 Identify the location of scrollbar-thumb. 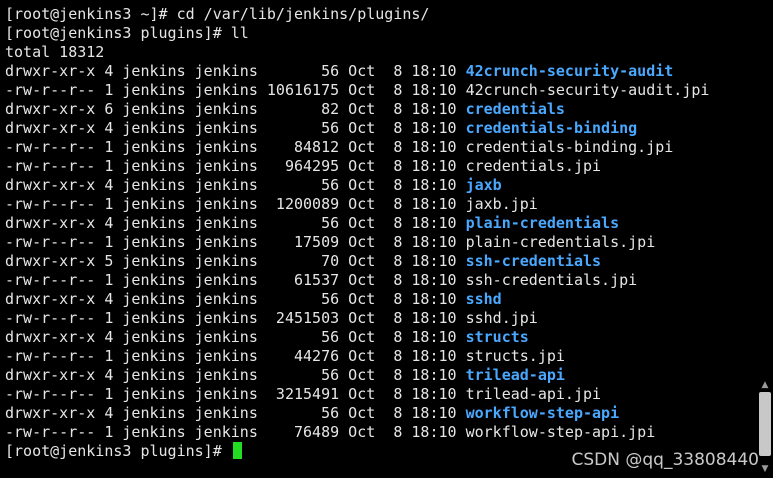
(765, 424).